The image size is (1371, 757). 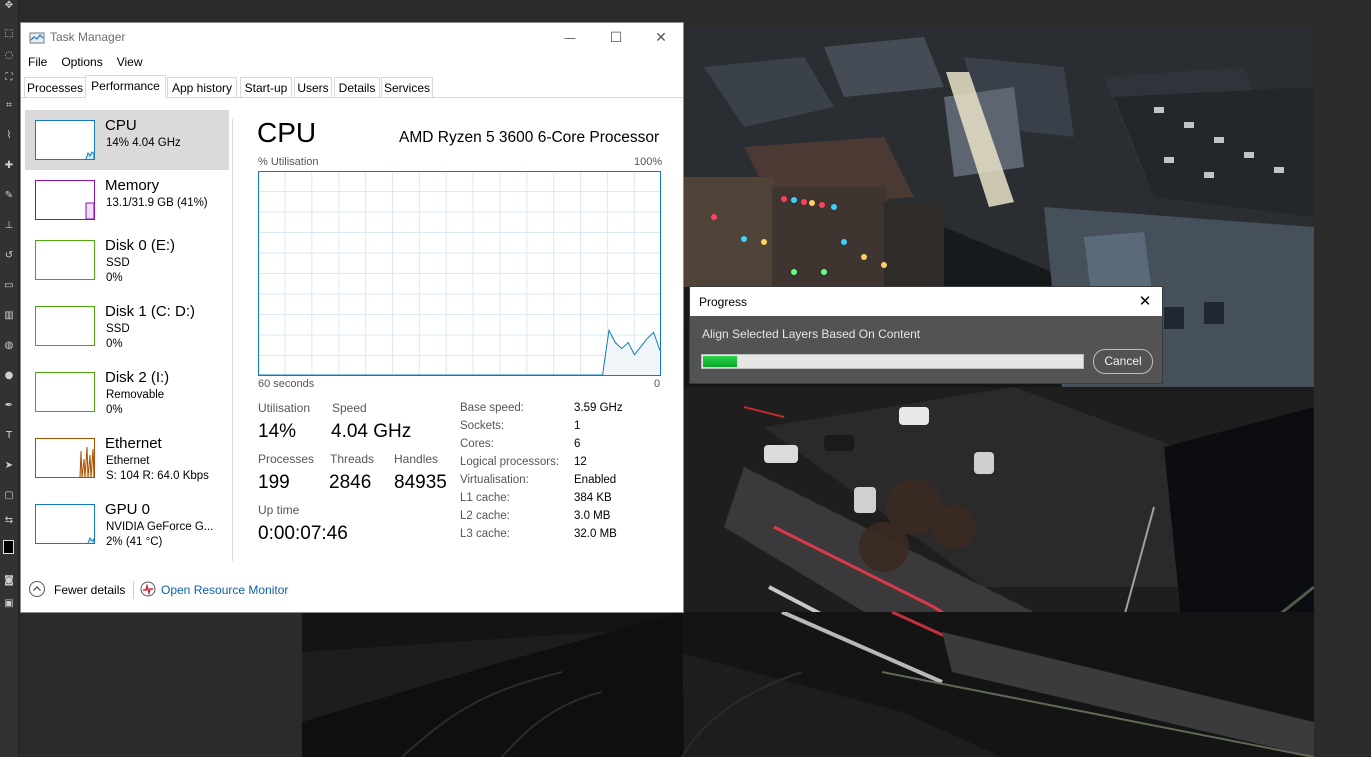 What do you see at coordinates (9, 166) in the screenshot?
I see `healing-tool-icon: ✚` at bounding box center [9, 166].